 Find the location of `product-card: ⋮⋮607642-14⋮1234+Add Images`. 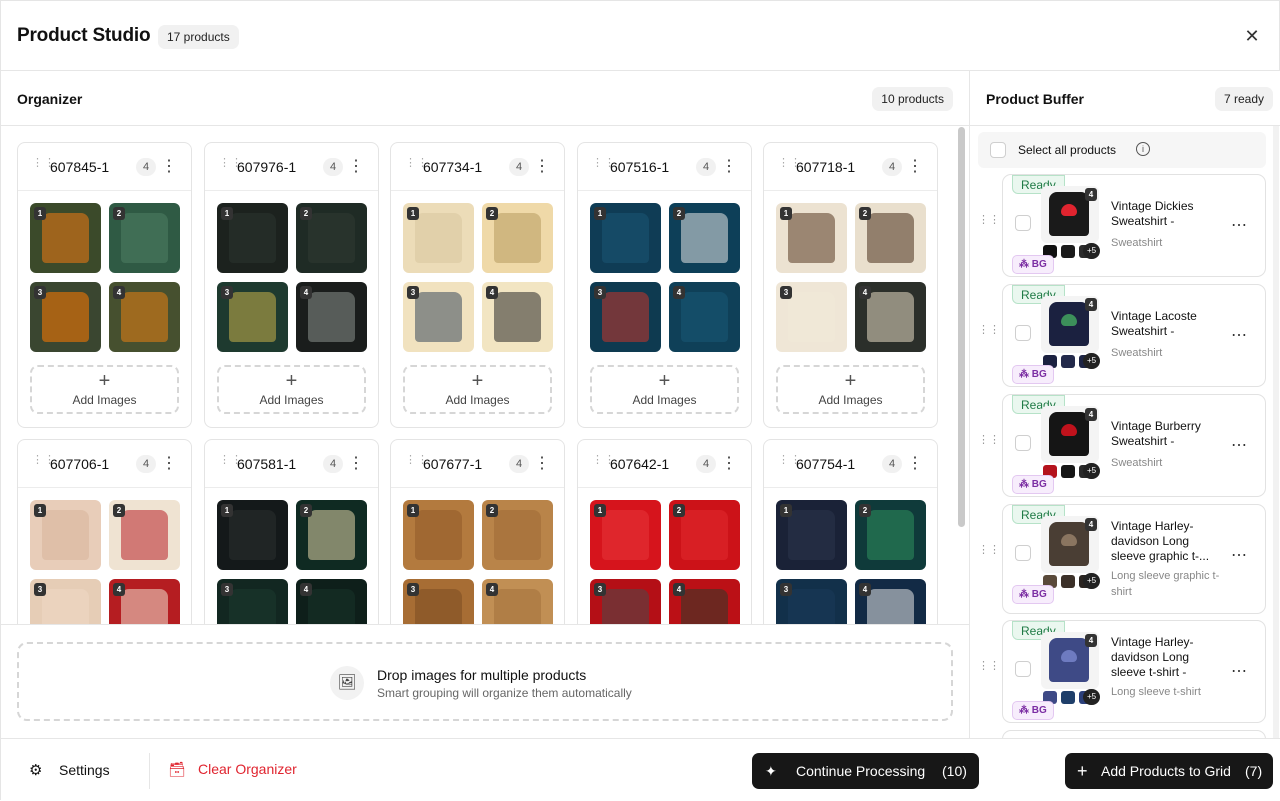

product-card: ⋮⋮607642-14⋮1234+Add Images is located at coordinates (664, 531).